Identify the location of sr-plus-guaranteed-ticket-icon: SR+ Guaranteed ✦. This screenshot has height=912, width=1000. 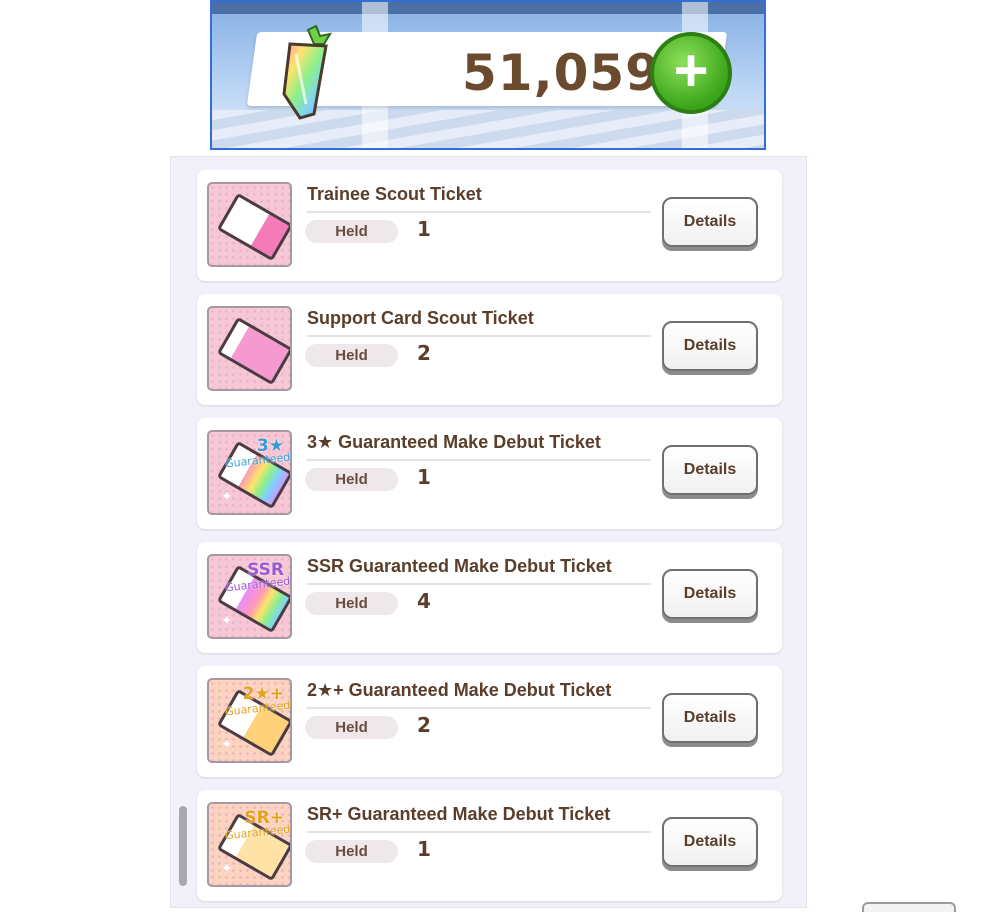
(249, 844).